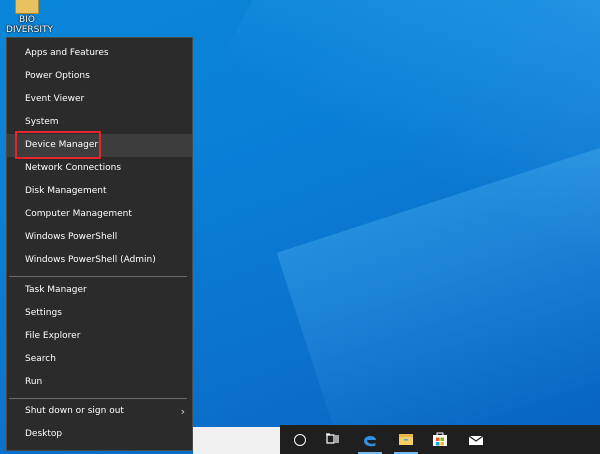  Describe the element at coordinates (99, 191) in the screenshot. I see `menu-item-disk-management: Disk Management` at that location.